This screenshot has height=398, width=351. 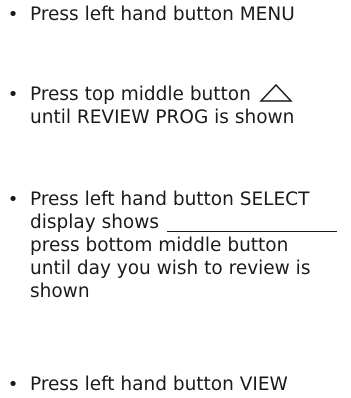 What do you see at coordinates (162, 14) in the screenshot?
I see `step-1-line-1: Press left hand button MENU` at bounding box center [162, 14].